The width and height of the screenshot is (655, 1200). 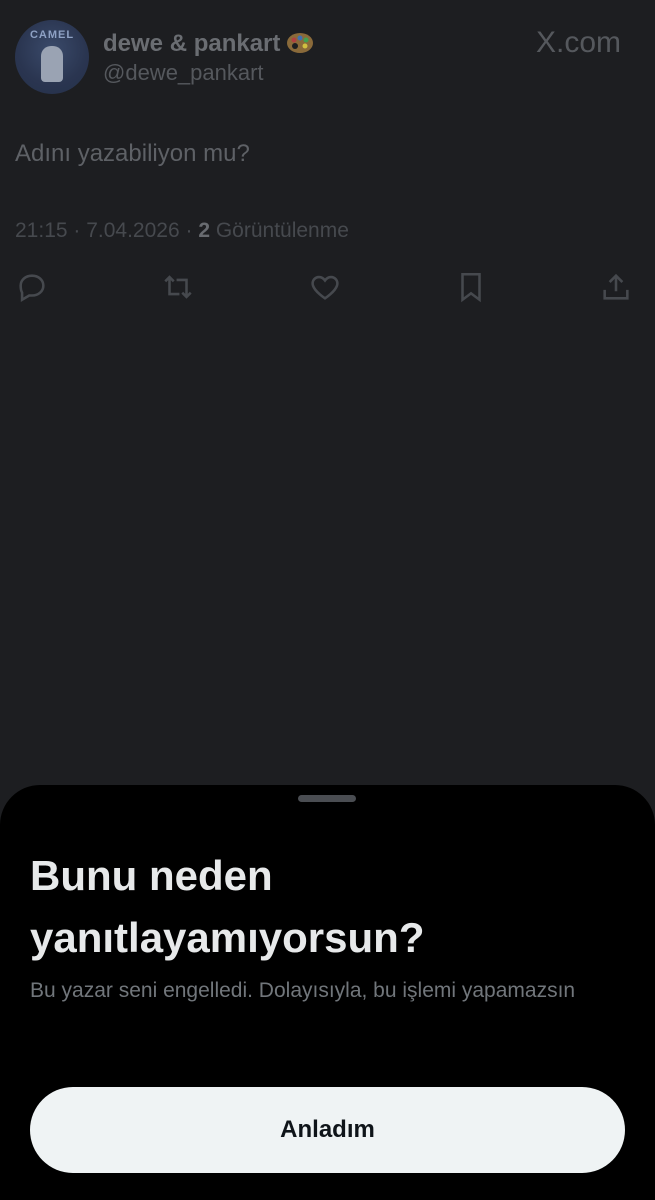 I want to click on sheet-drag-handle, so click(x=327, y=798).